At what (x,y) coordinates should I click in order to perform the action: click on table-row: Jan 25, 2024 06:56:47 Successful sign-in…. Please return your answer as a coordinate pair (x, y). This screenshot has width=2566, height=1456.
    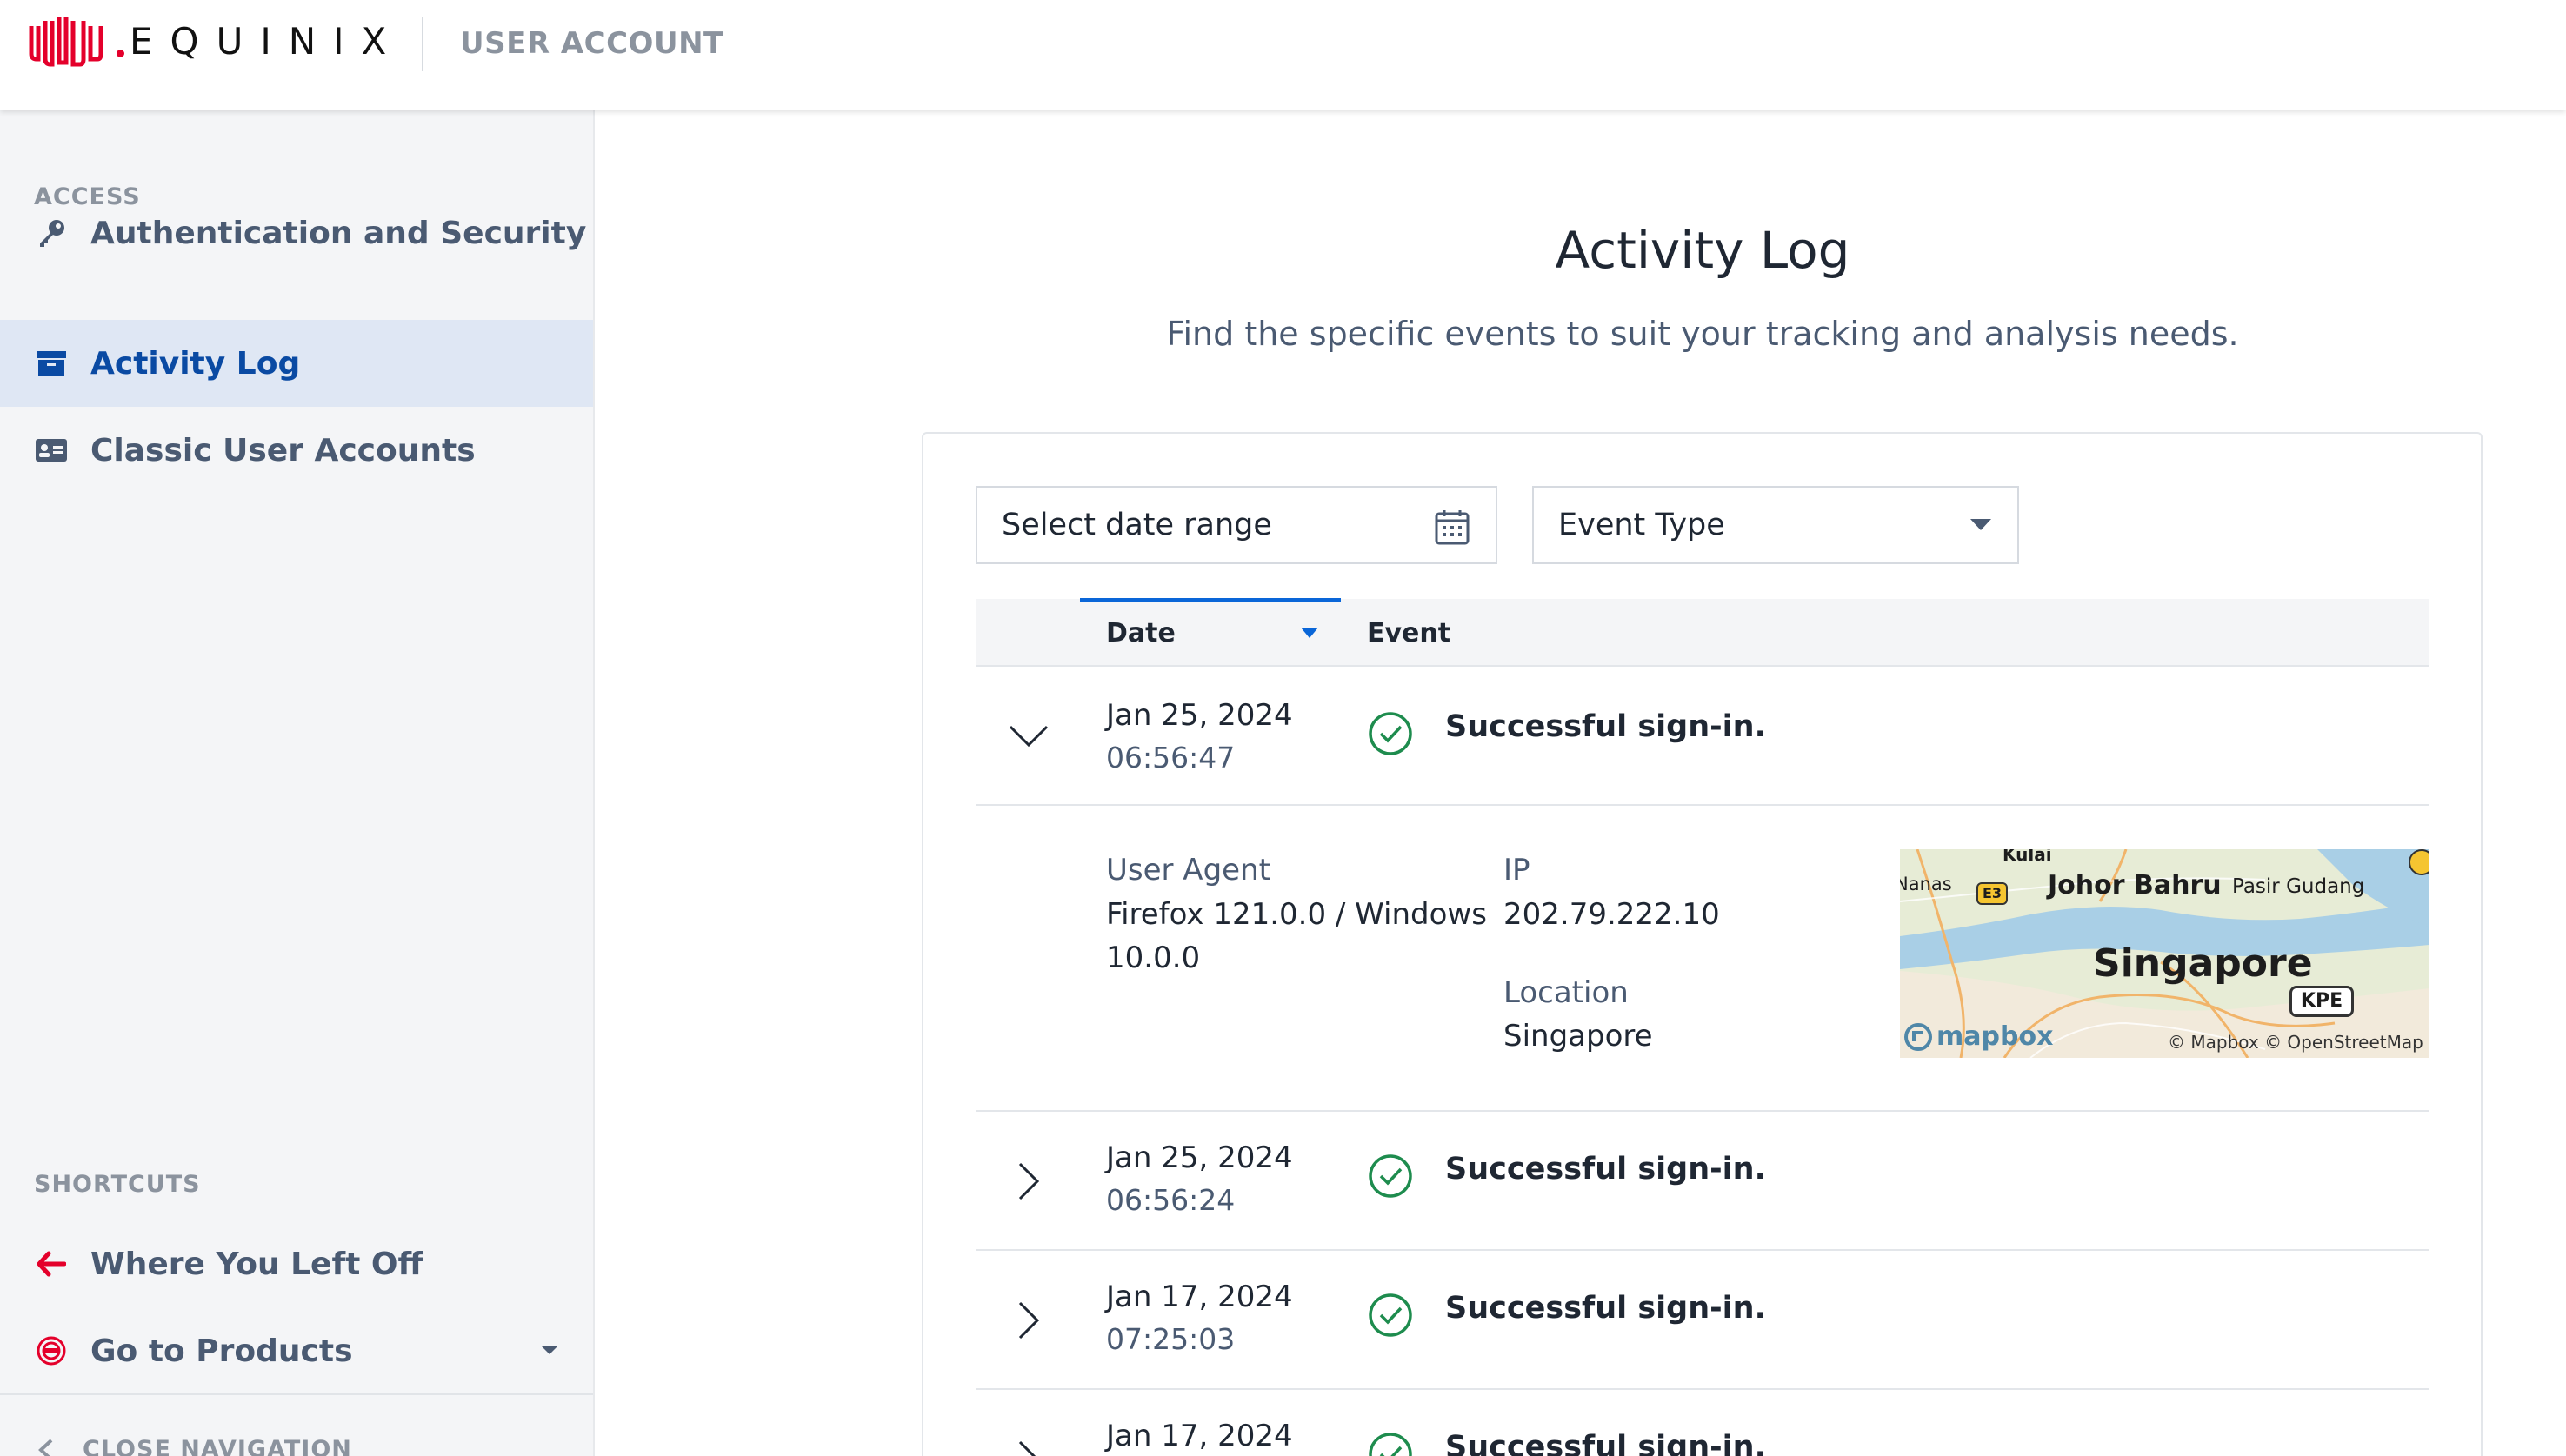
    Looking at the image, I should click on (1702, 736).